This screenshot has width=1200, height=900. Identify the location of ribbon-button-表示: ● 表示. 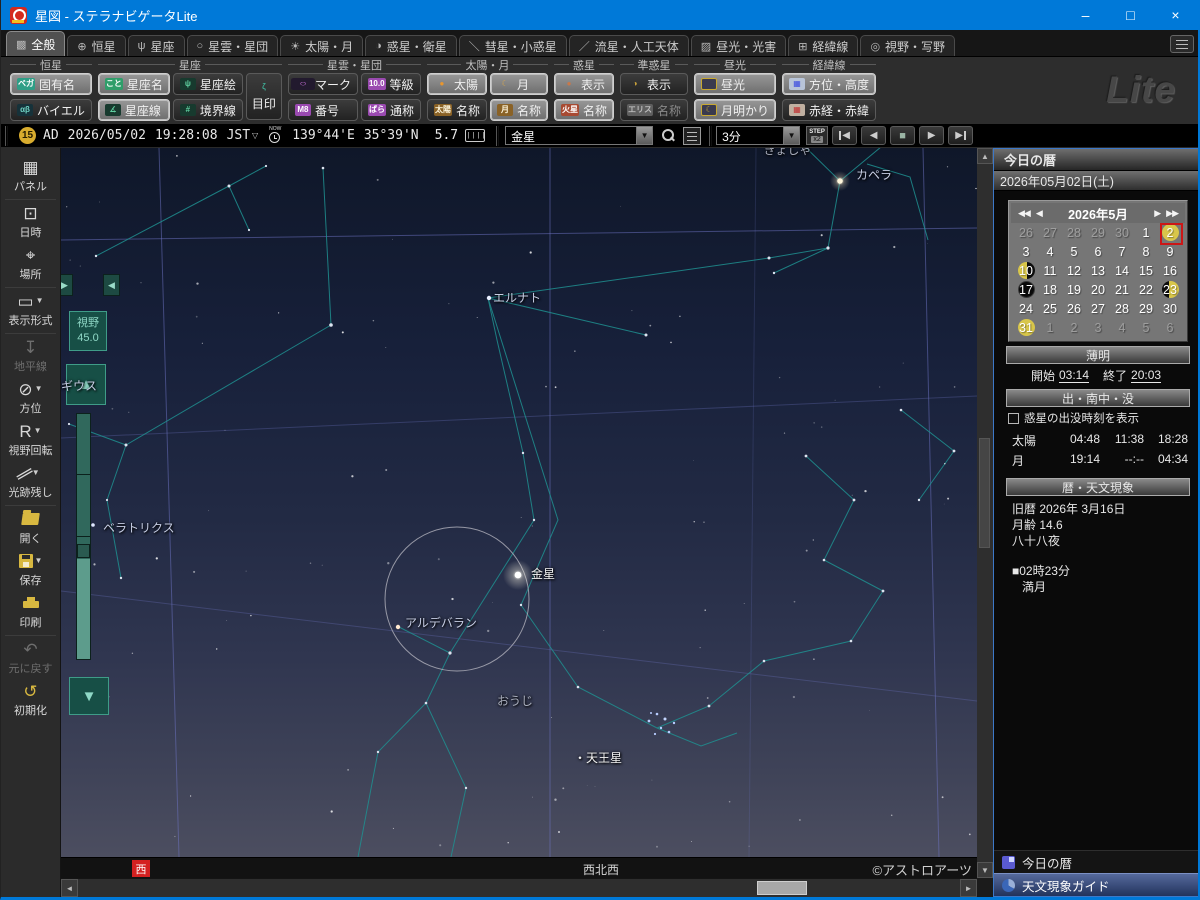
(584, 84).